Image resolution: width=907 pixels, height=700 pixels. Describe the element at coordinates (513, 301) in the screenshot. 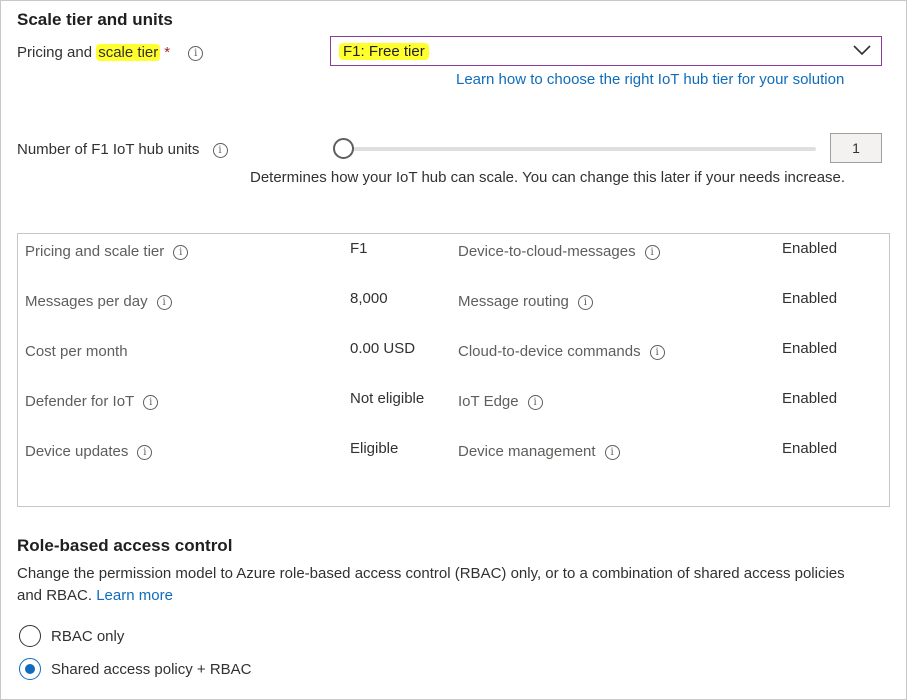

I see `summary-label-text: Message routing` at that location.